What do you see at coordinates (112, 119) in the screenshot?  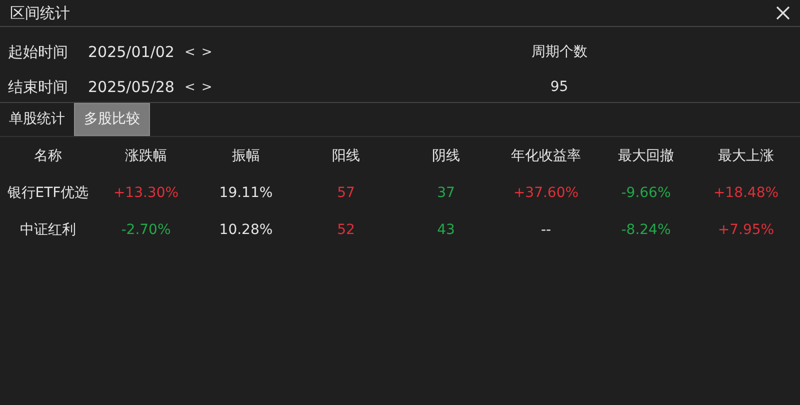 I see `tab: 多股比较` at bounding box center [112, 119].